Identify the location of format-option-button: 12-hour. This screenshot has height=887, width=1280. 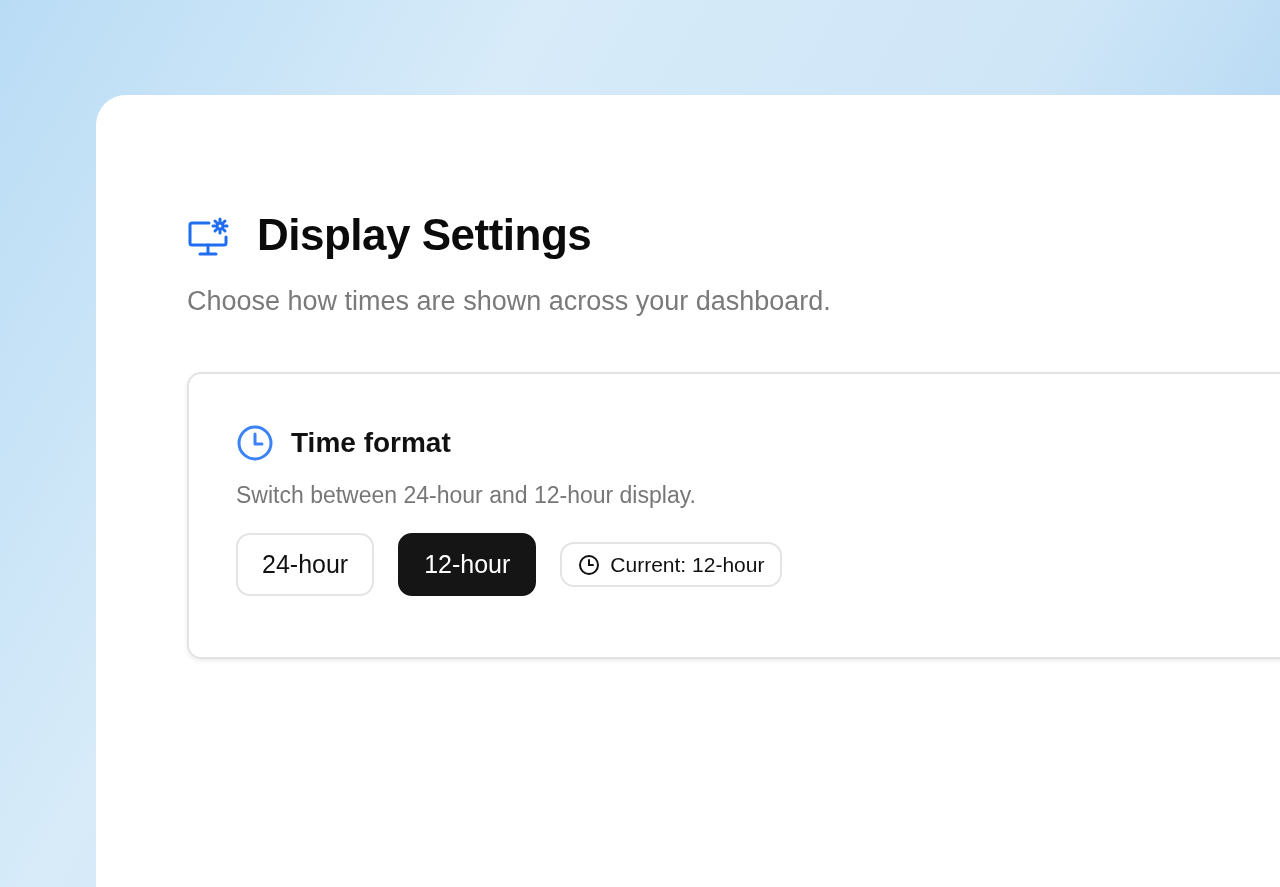
(467, 564).